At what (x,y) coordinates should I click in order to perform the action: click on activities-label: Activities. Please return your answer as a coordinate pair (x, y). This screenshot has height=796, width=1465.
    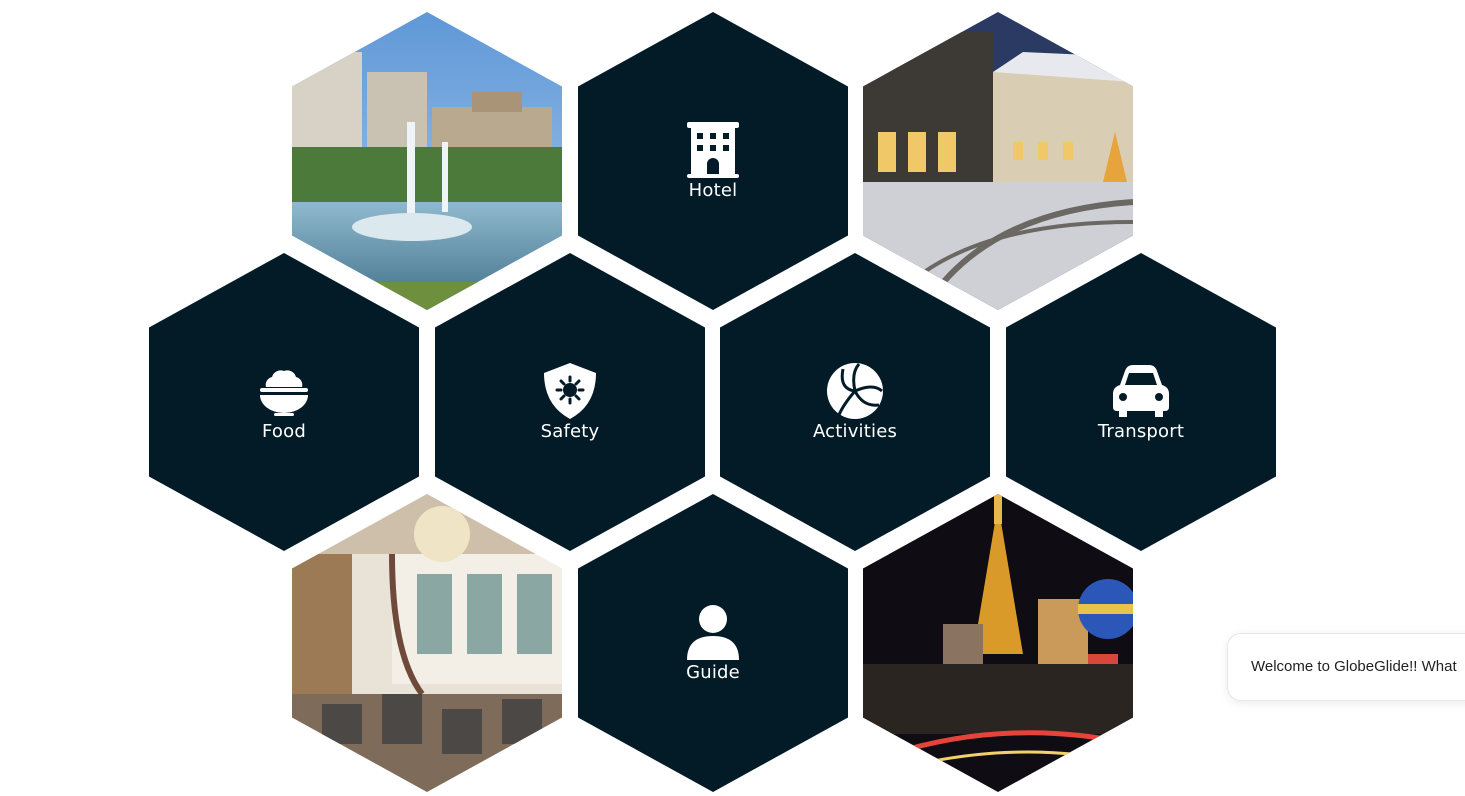
    Looking at the image, I should click on (855, 431).